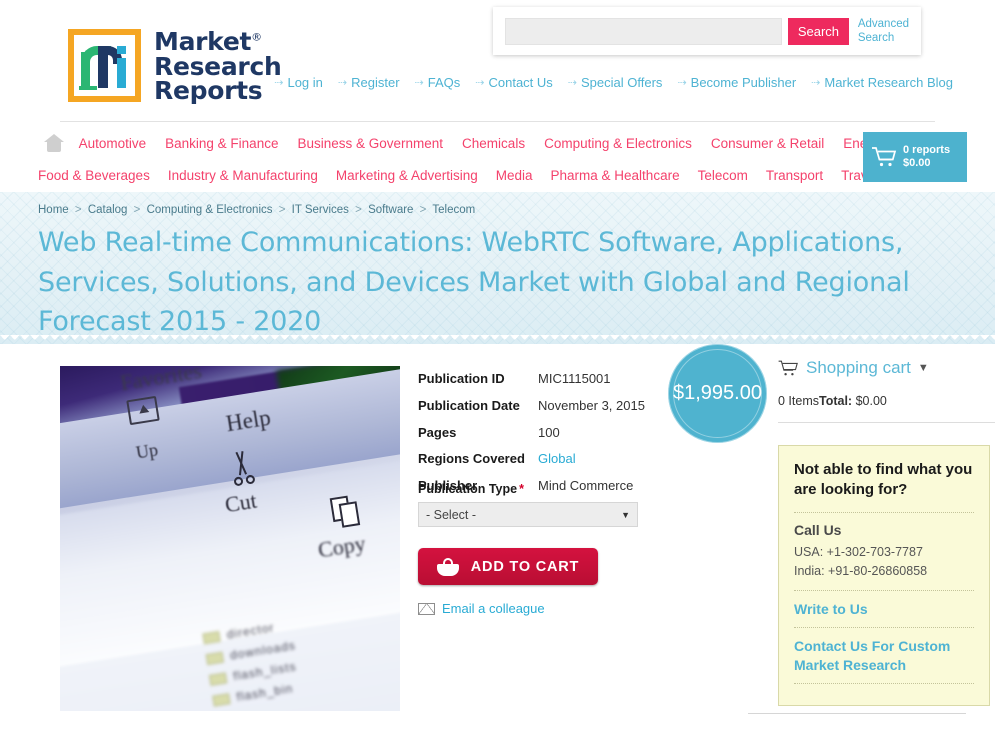 Image resolution: width=995 pixels, height=736 pixels. What do you see at coordinates (390, 210) in the screenshot?
I see `breadcrumb-software: Software` at bounding box center [390, 210].